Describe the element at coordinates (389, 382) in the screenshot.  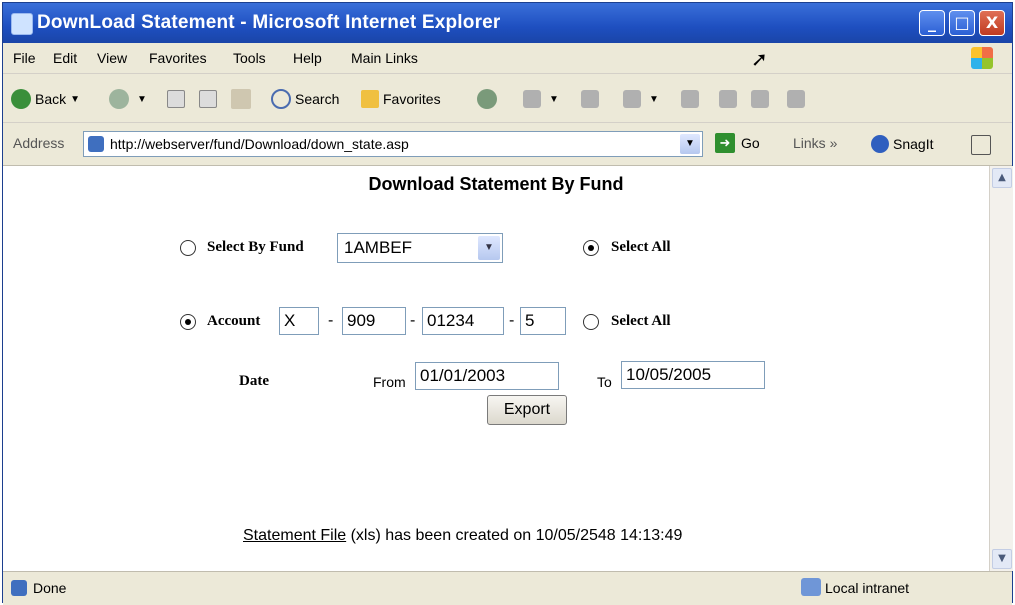
I see `date-from-label: From` at that location.